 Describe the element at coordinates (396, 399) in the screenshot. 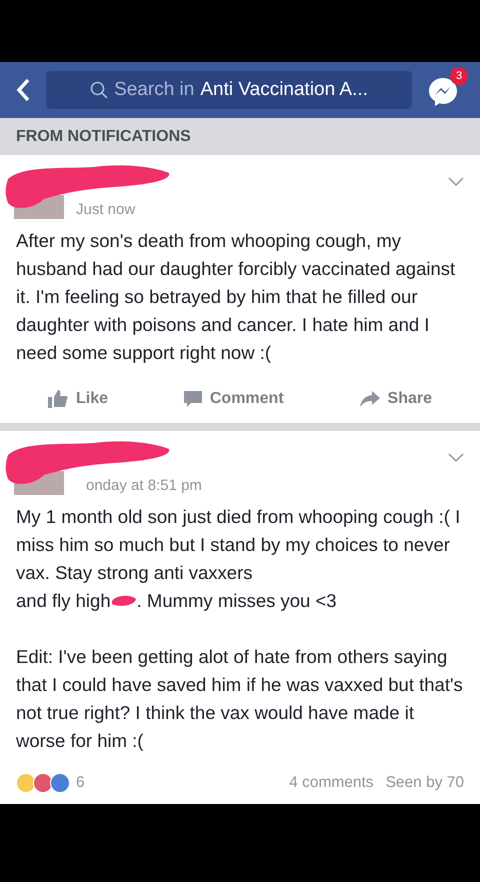

I see `action-button: Share` at that location.